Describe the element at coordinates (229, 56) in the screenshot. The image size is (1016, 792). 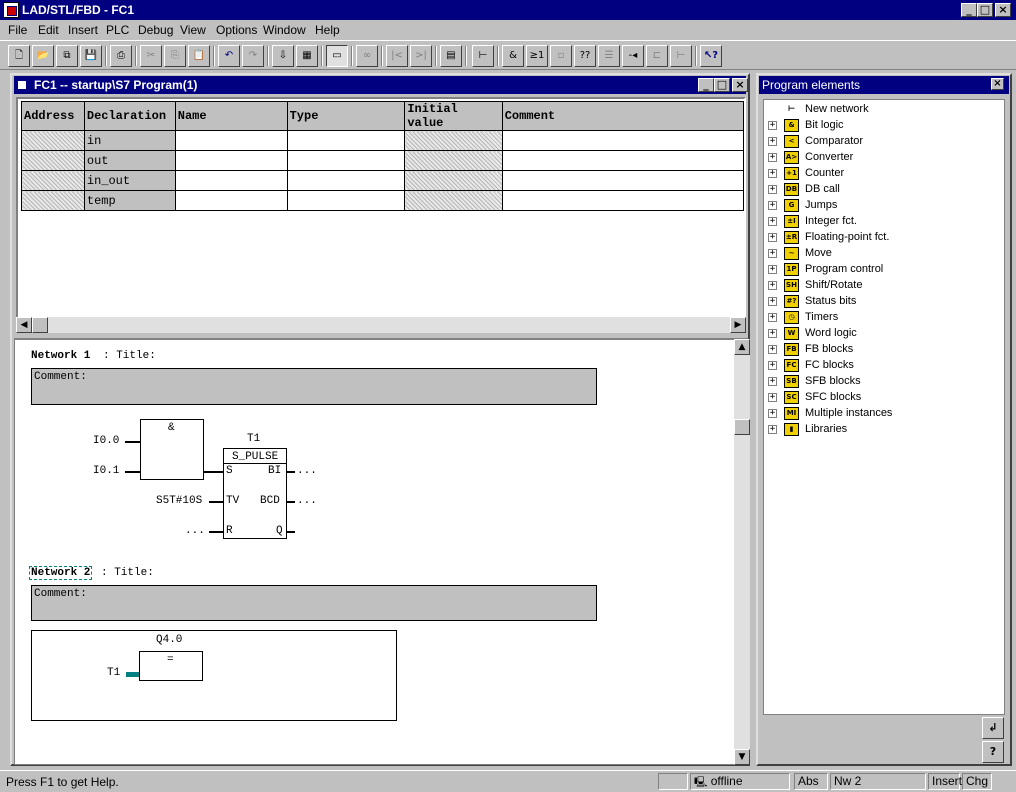
I see `undo-icon: ↶` at that location.